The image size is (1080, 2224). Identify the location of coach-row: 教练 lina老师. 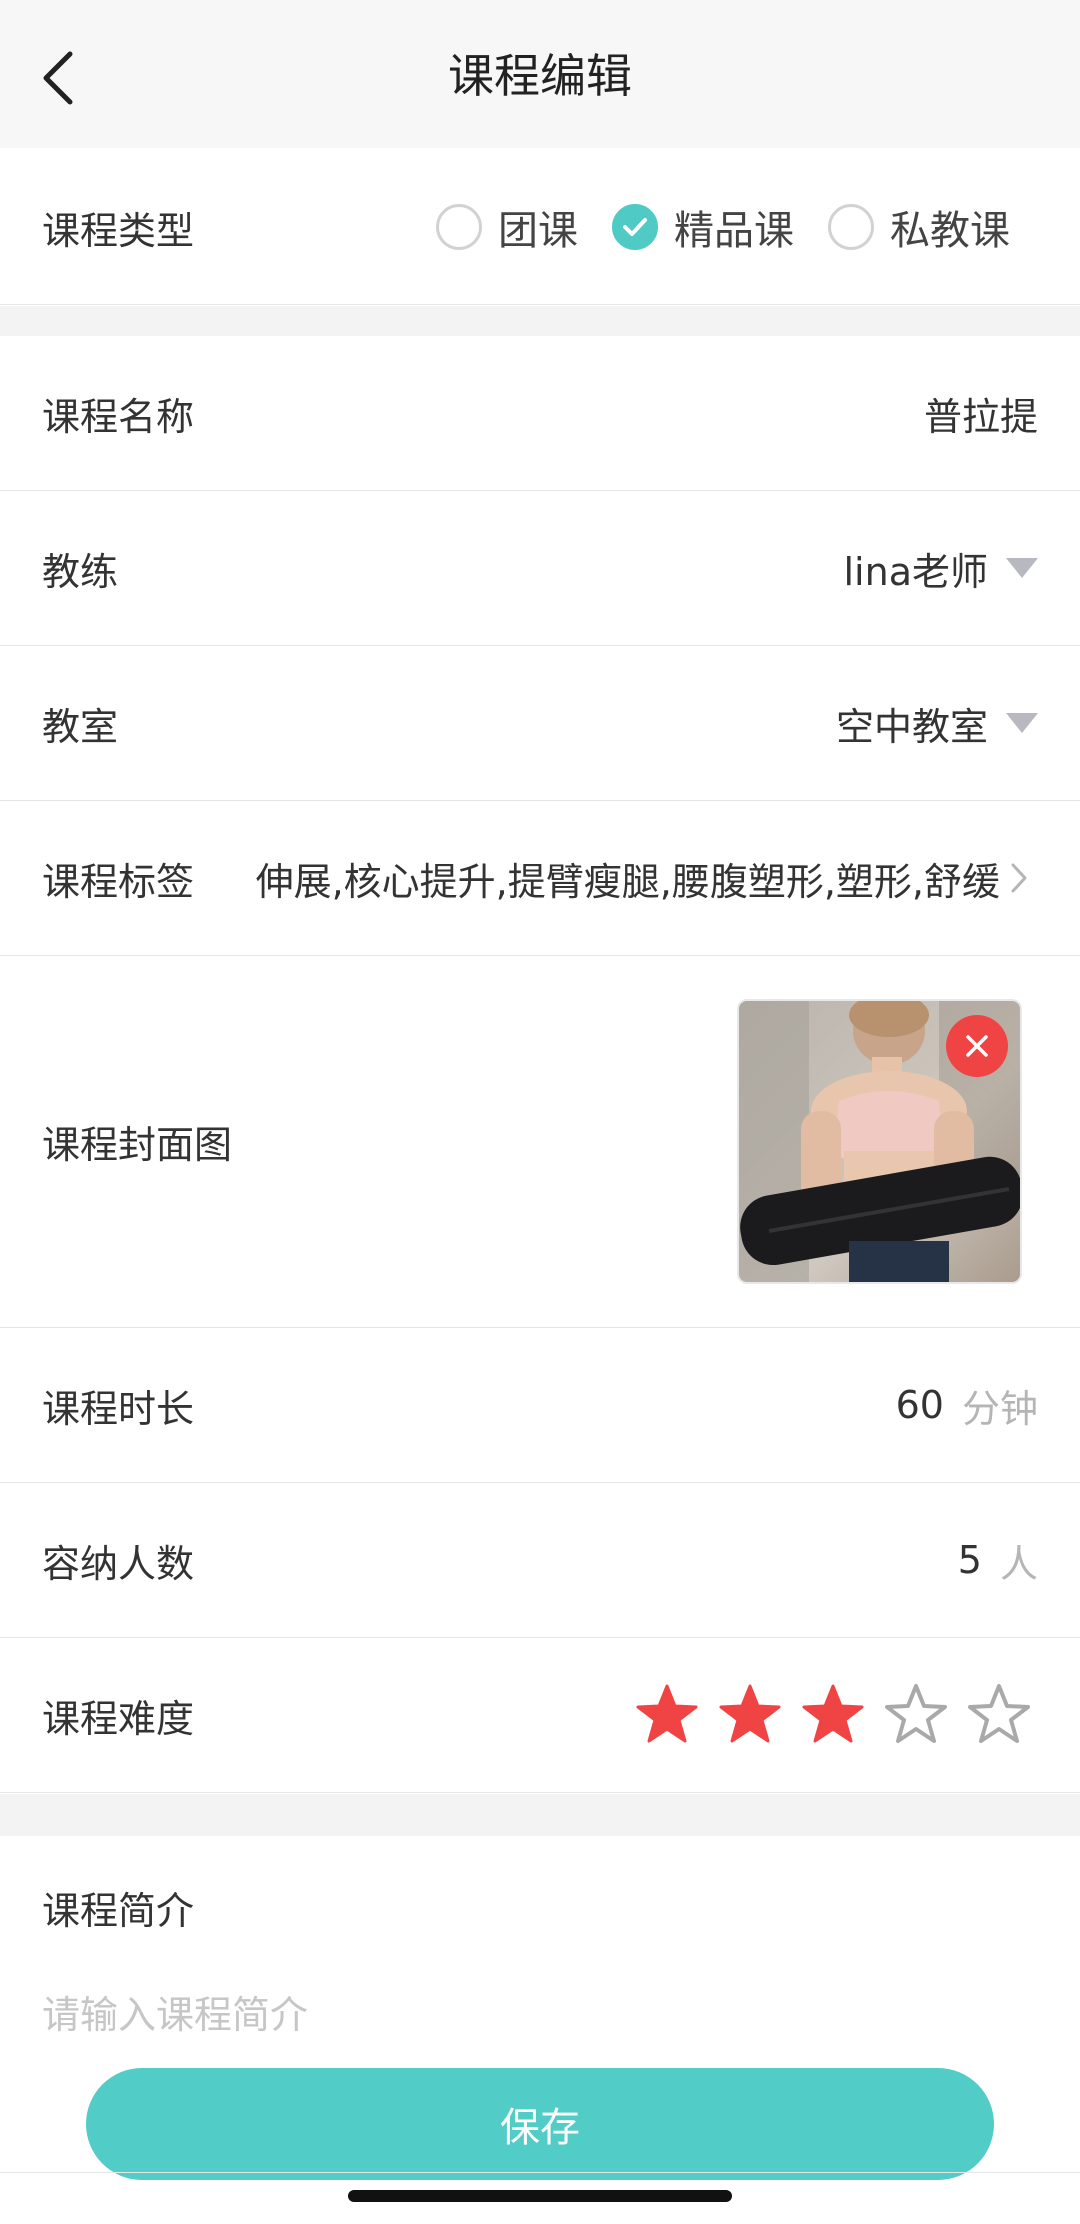
(540, 568).